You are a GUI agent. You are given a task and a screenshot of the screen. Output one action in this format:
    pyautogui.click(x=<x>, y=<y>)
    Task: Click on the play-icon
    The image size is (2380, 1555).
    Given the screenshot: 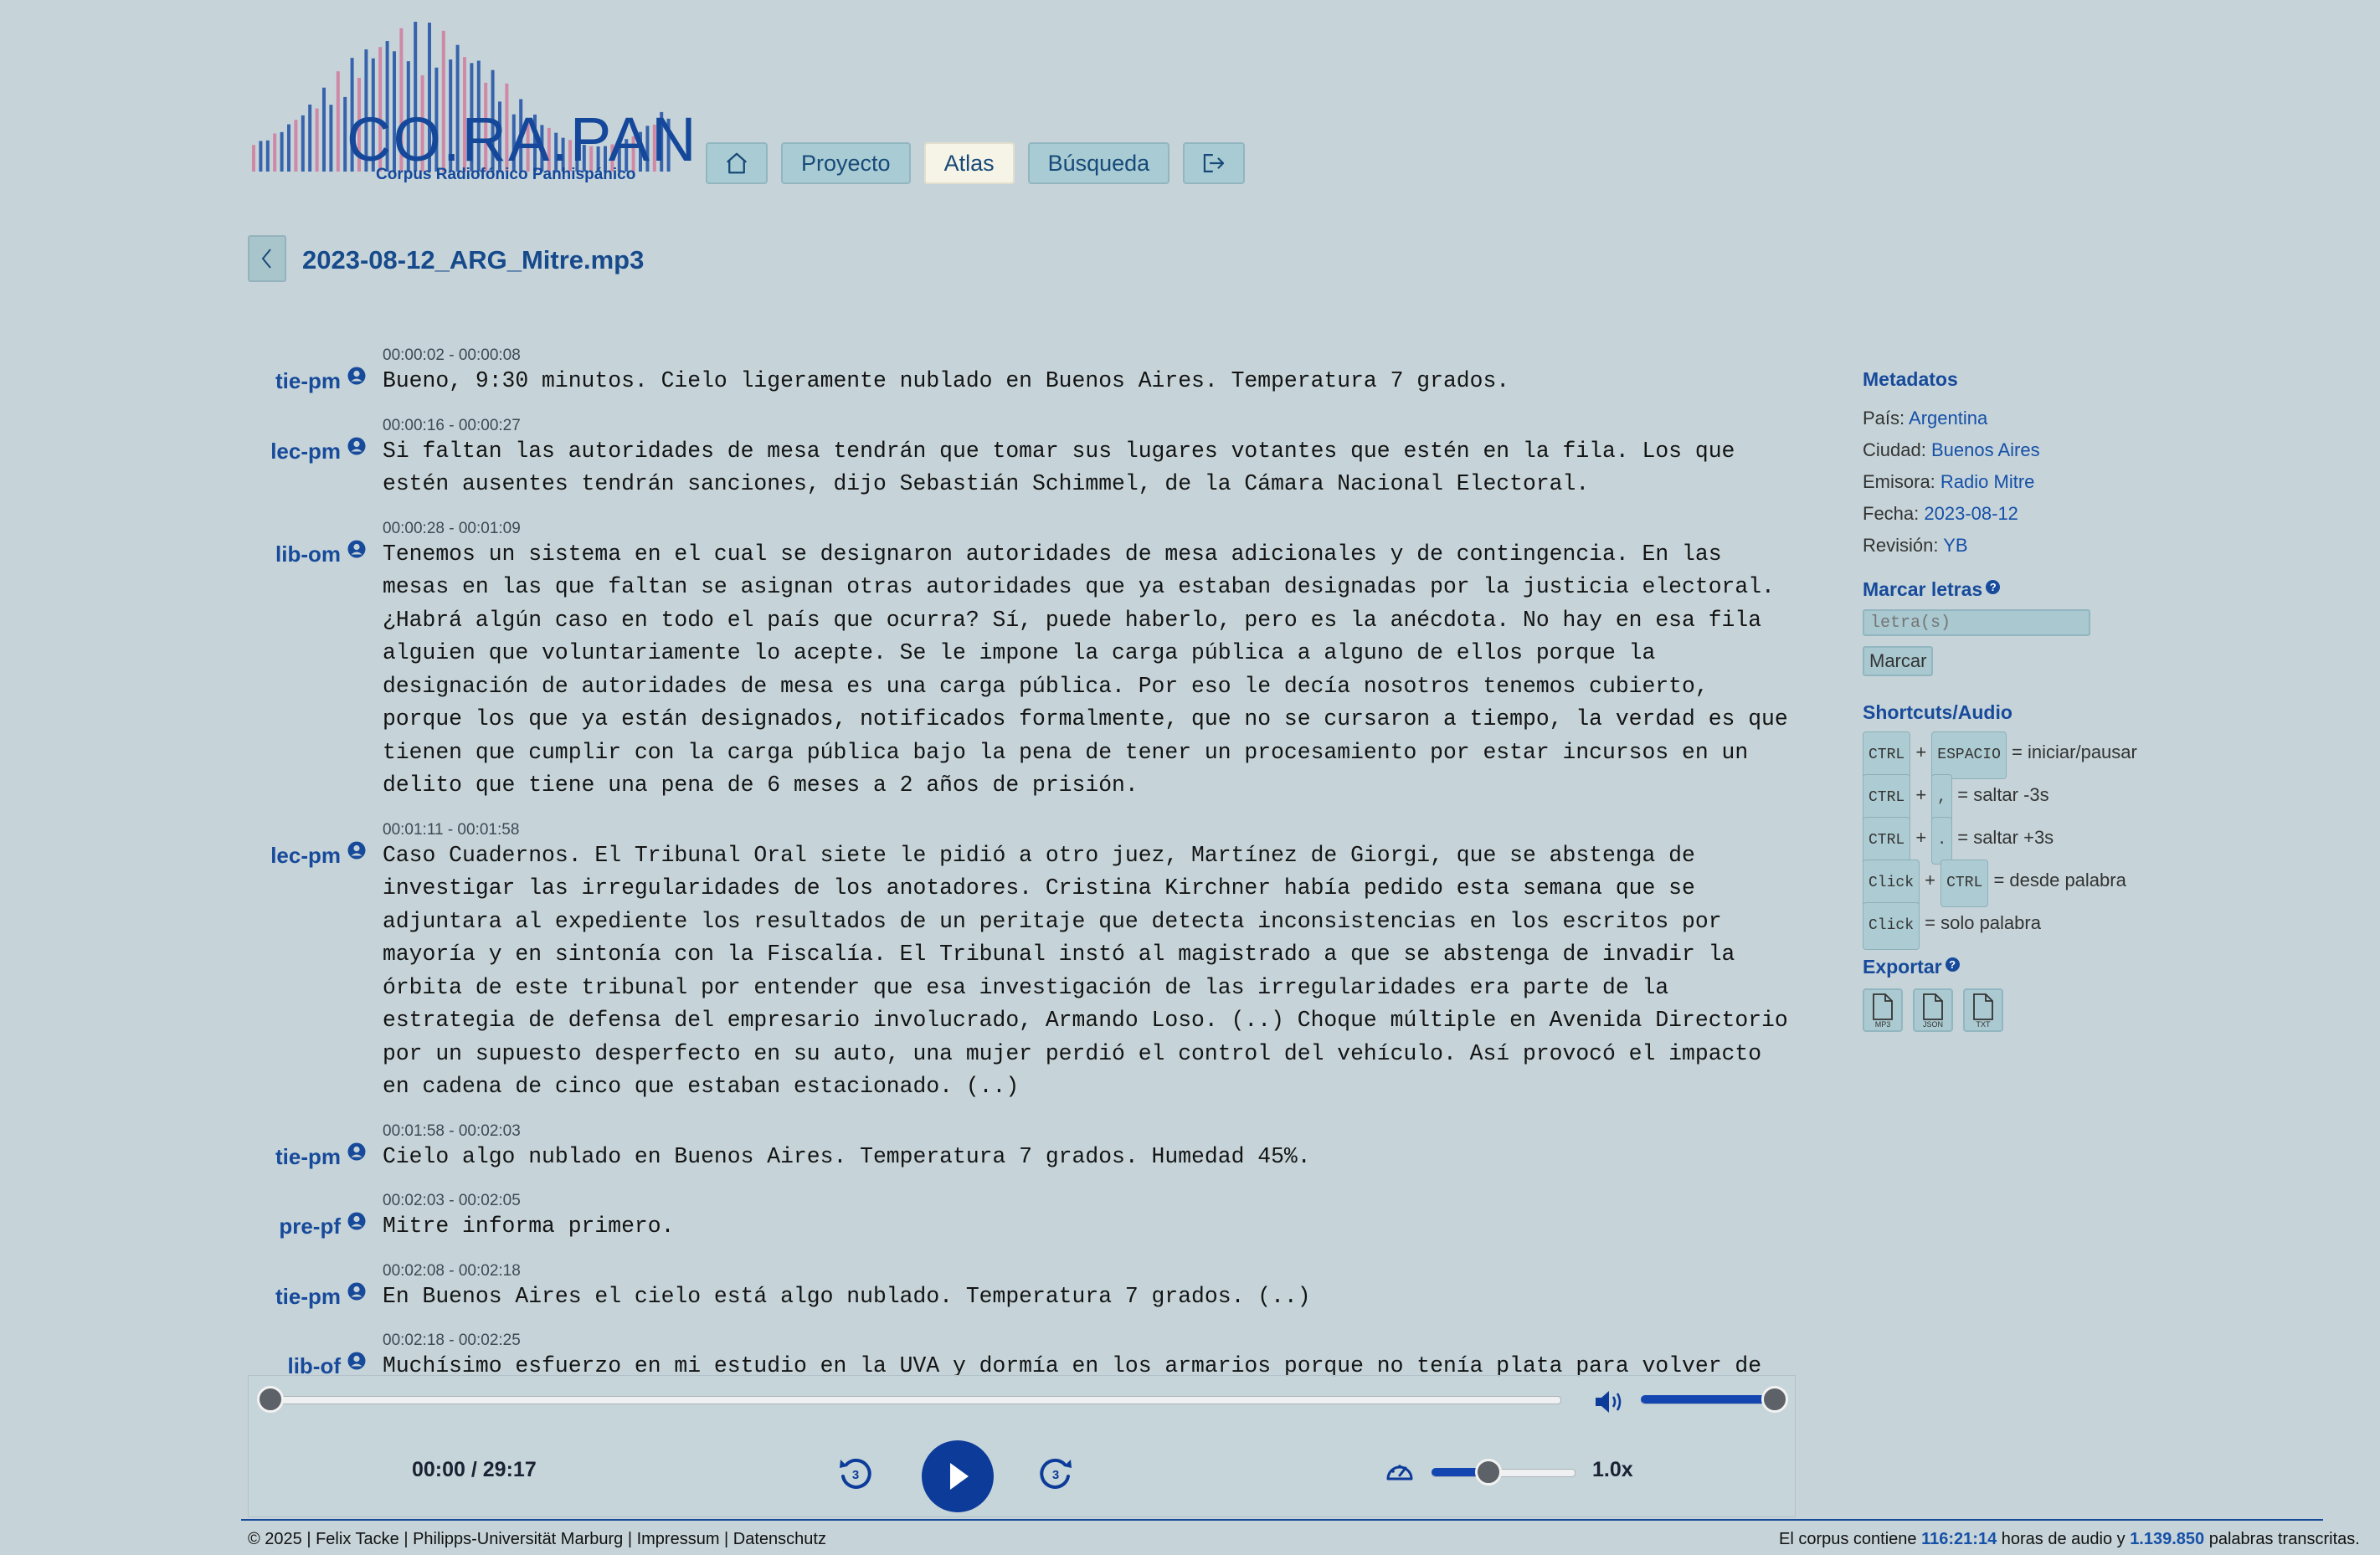 What is the action you would take?
    pyautogui.click(x=959, y=1476)
    